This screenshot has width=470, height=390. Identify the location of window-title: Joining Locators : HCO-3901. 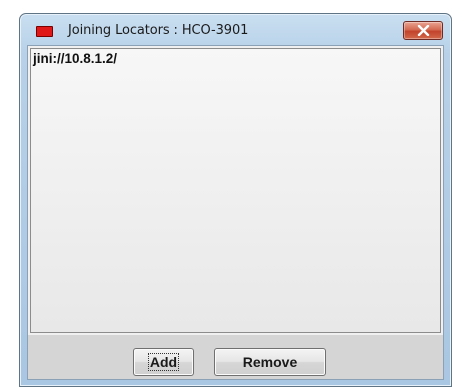
(158, 30).